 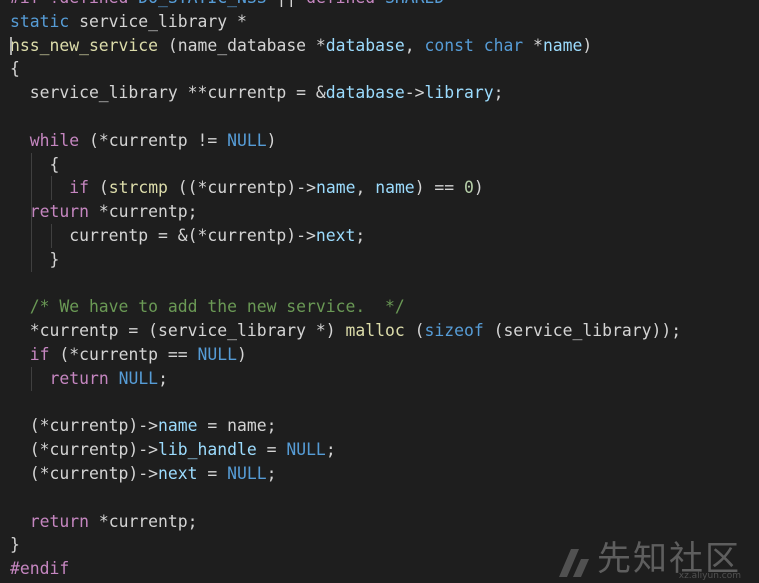 What do you see at coordinates (454, 331) in the screenshot?
I see `code-token: sizeof` at bounding box center [454, 331].